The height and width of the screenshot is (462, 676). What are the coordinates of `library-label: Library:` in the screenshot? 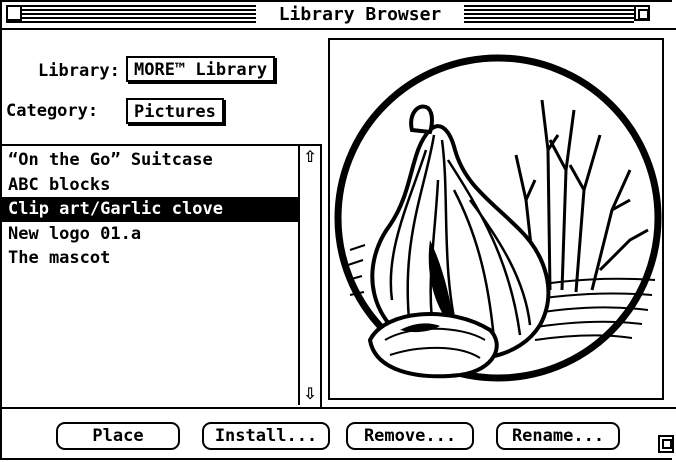 It's located at (79, 71).